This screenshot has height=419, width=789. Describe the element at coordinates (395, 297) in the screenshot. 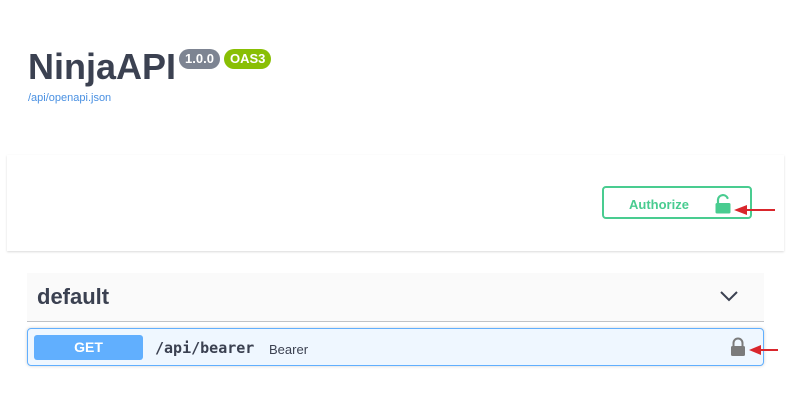

I see `tag-header: default` at that location.